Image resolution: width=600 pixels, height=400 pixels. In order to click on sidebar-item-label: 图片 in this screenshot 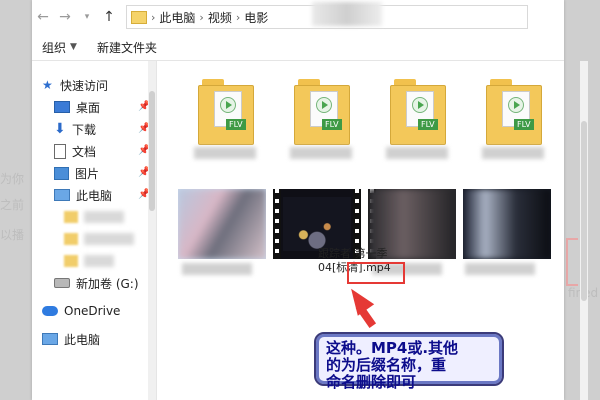, I will do `click(87, 173)`.